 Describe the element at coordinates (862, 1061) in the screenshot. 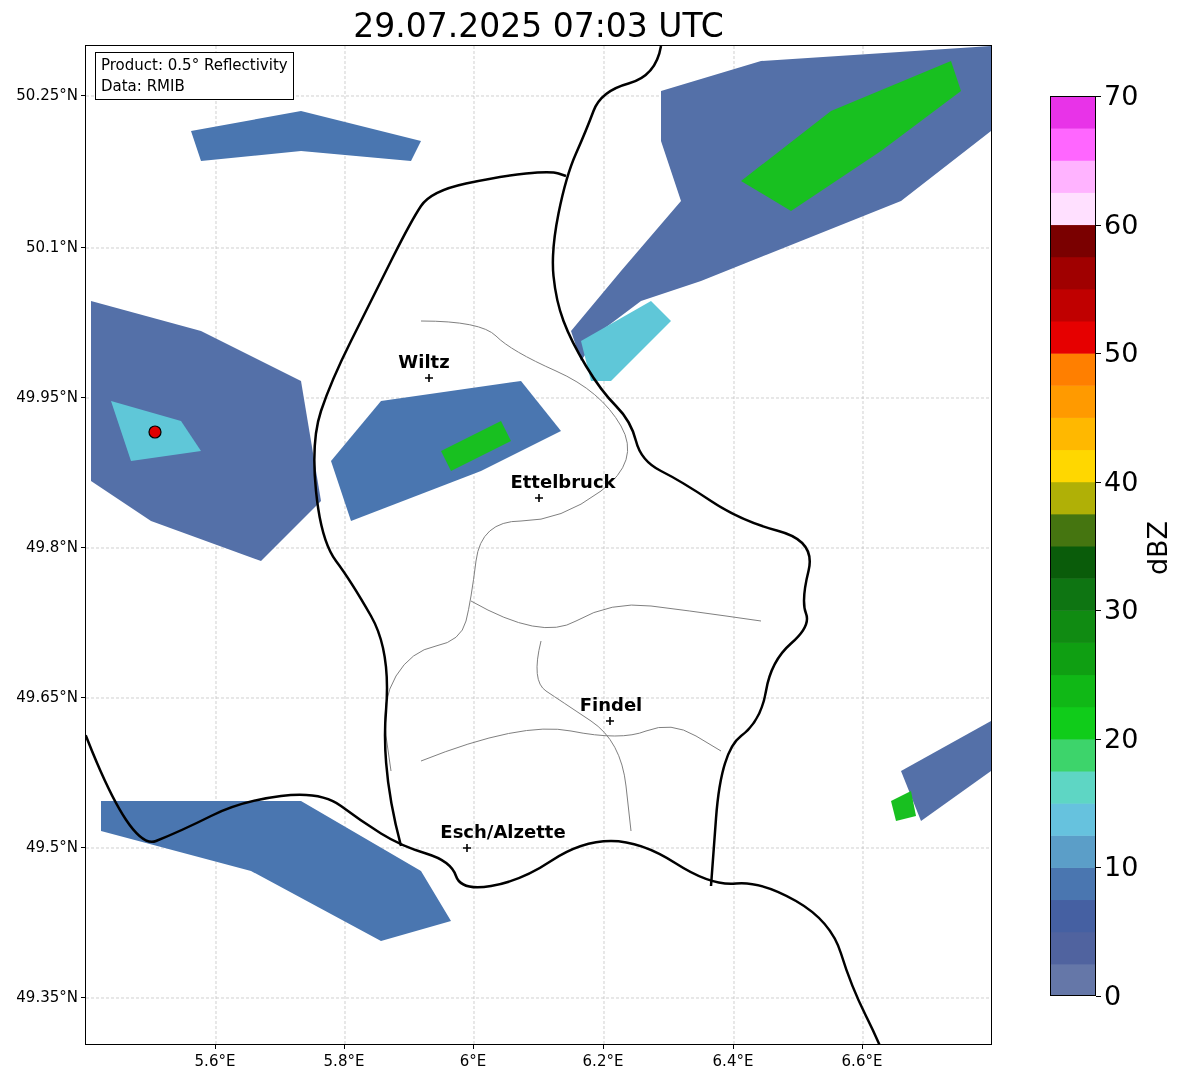

I see `axis-tick-label: 6.6°E` at that location.